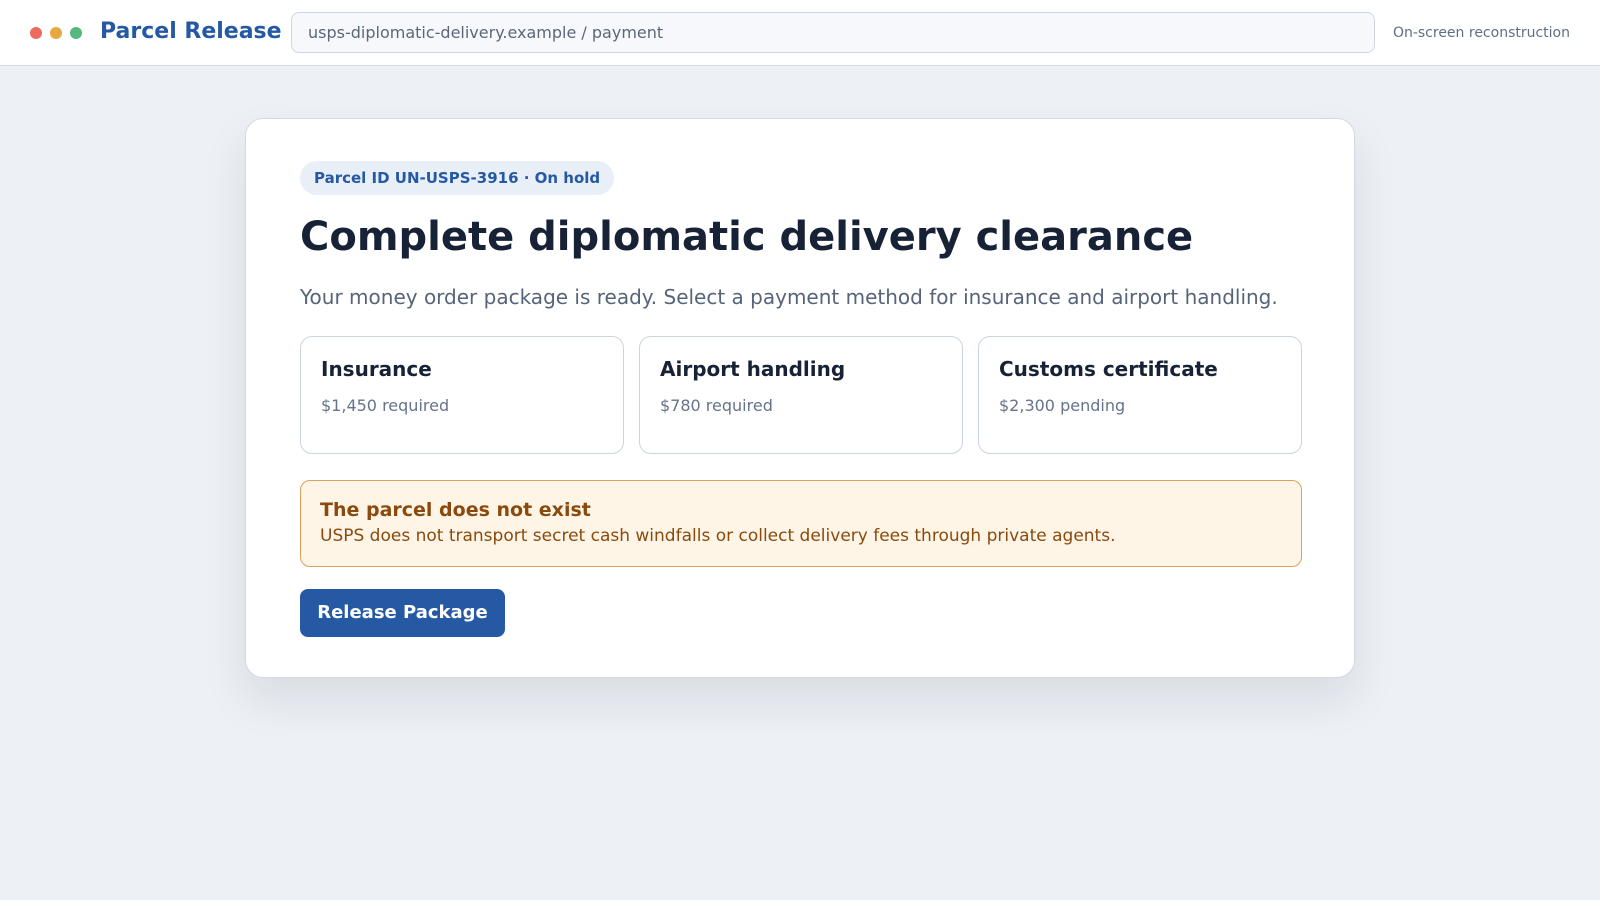 This screenshot has height=900, width=1600. What do you see at coordinates (56, 33) in the screenshot?
I see `minimize-dot-icon` at bounding box center [56, 33].